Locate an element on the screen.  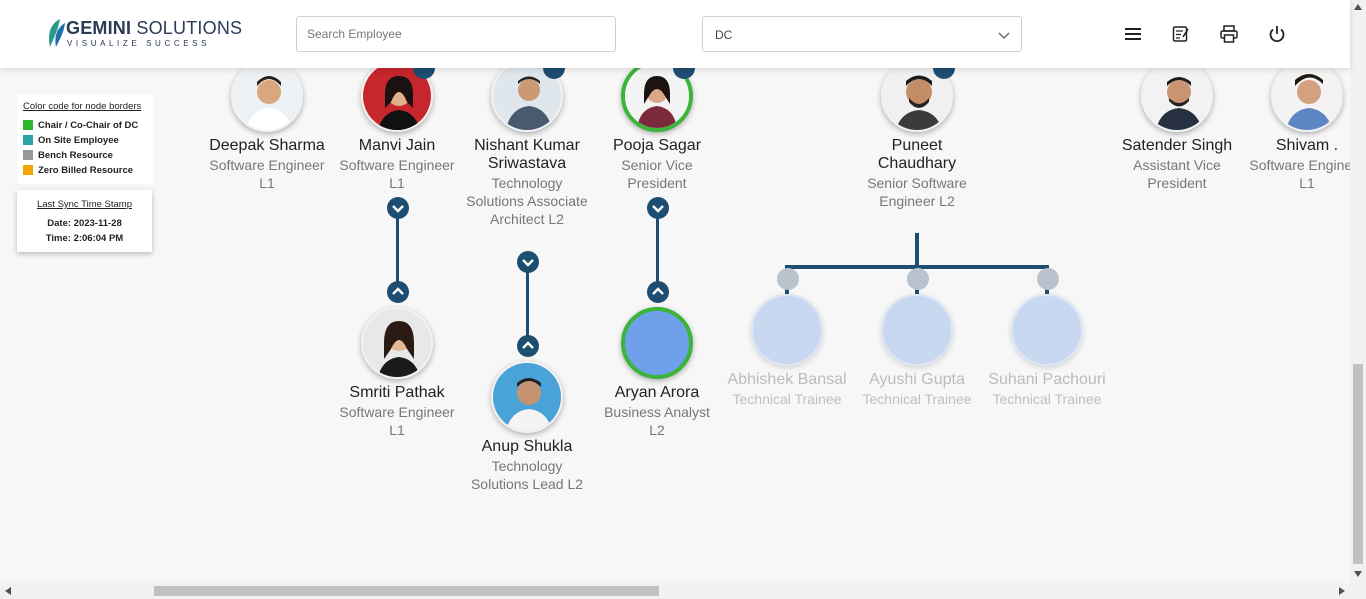
employee-name: Pooja Sagar is located at coordinates (657, 145).